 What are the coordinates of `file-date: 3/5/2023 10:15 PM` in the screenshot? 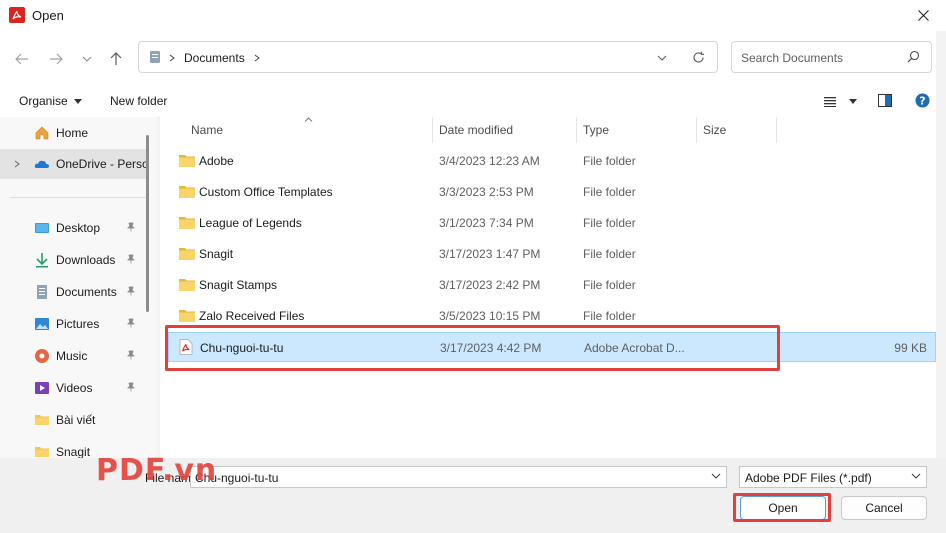 It's located at (490, 316).